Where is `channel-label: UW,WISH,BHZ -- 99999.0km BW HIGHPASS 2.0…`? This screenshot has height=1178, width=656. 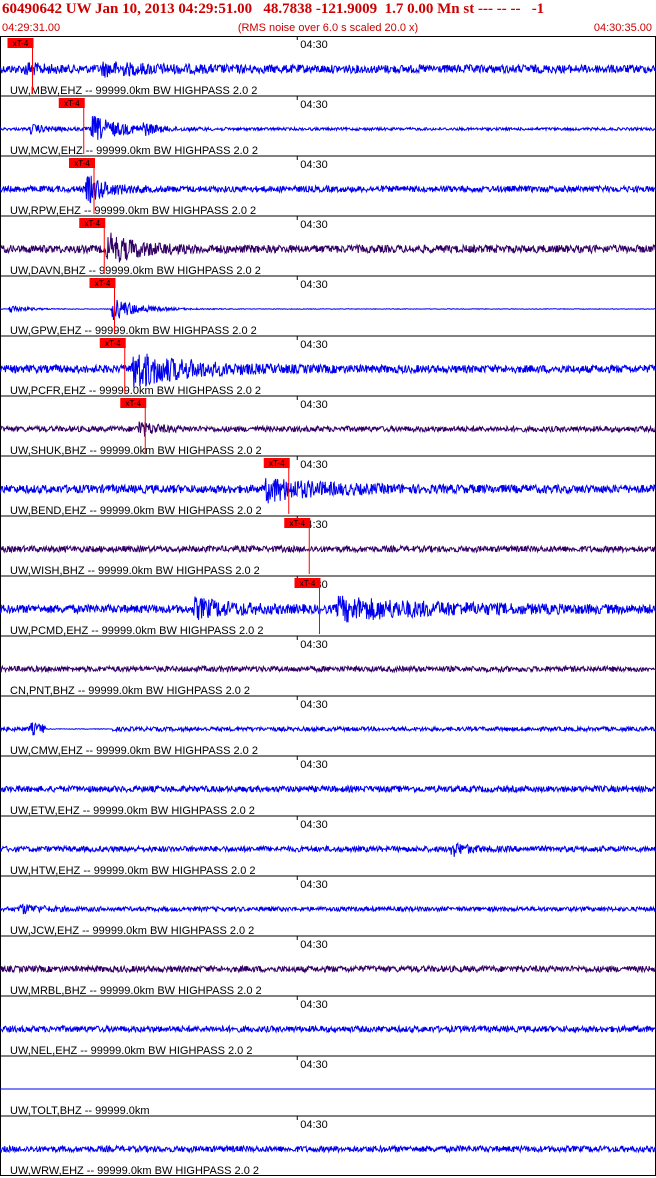 channel-label: UW,WISH,BHZ -- 99999.0km BW HIGHPASS 2.0… is located at coordinates (135, 571).